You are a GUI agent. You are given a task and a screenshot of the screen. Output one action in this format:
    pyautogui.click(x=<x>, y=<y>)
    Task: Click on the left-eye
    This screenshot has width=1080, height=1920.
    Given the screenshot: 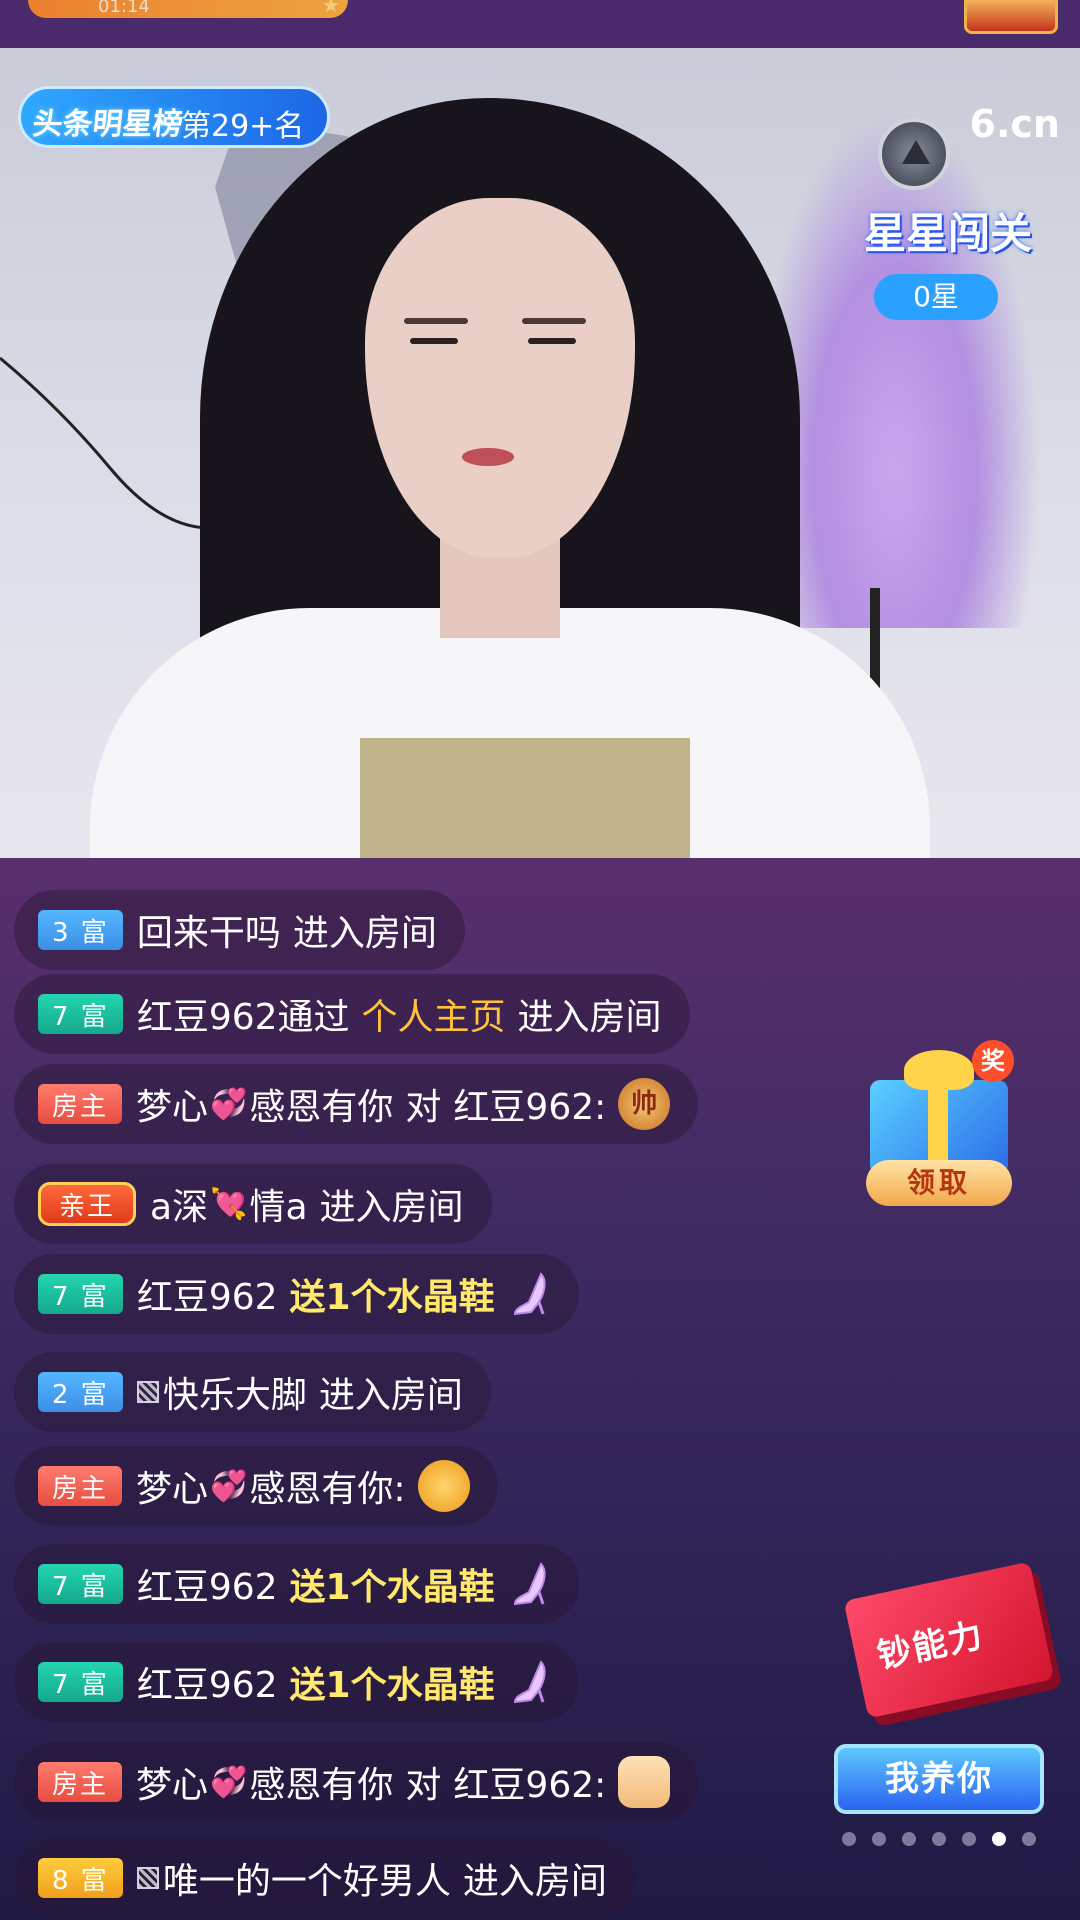 What is the action you would take?
    pyautogui.click(x=434, y=341)
    